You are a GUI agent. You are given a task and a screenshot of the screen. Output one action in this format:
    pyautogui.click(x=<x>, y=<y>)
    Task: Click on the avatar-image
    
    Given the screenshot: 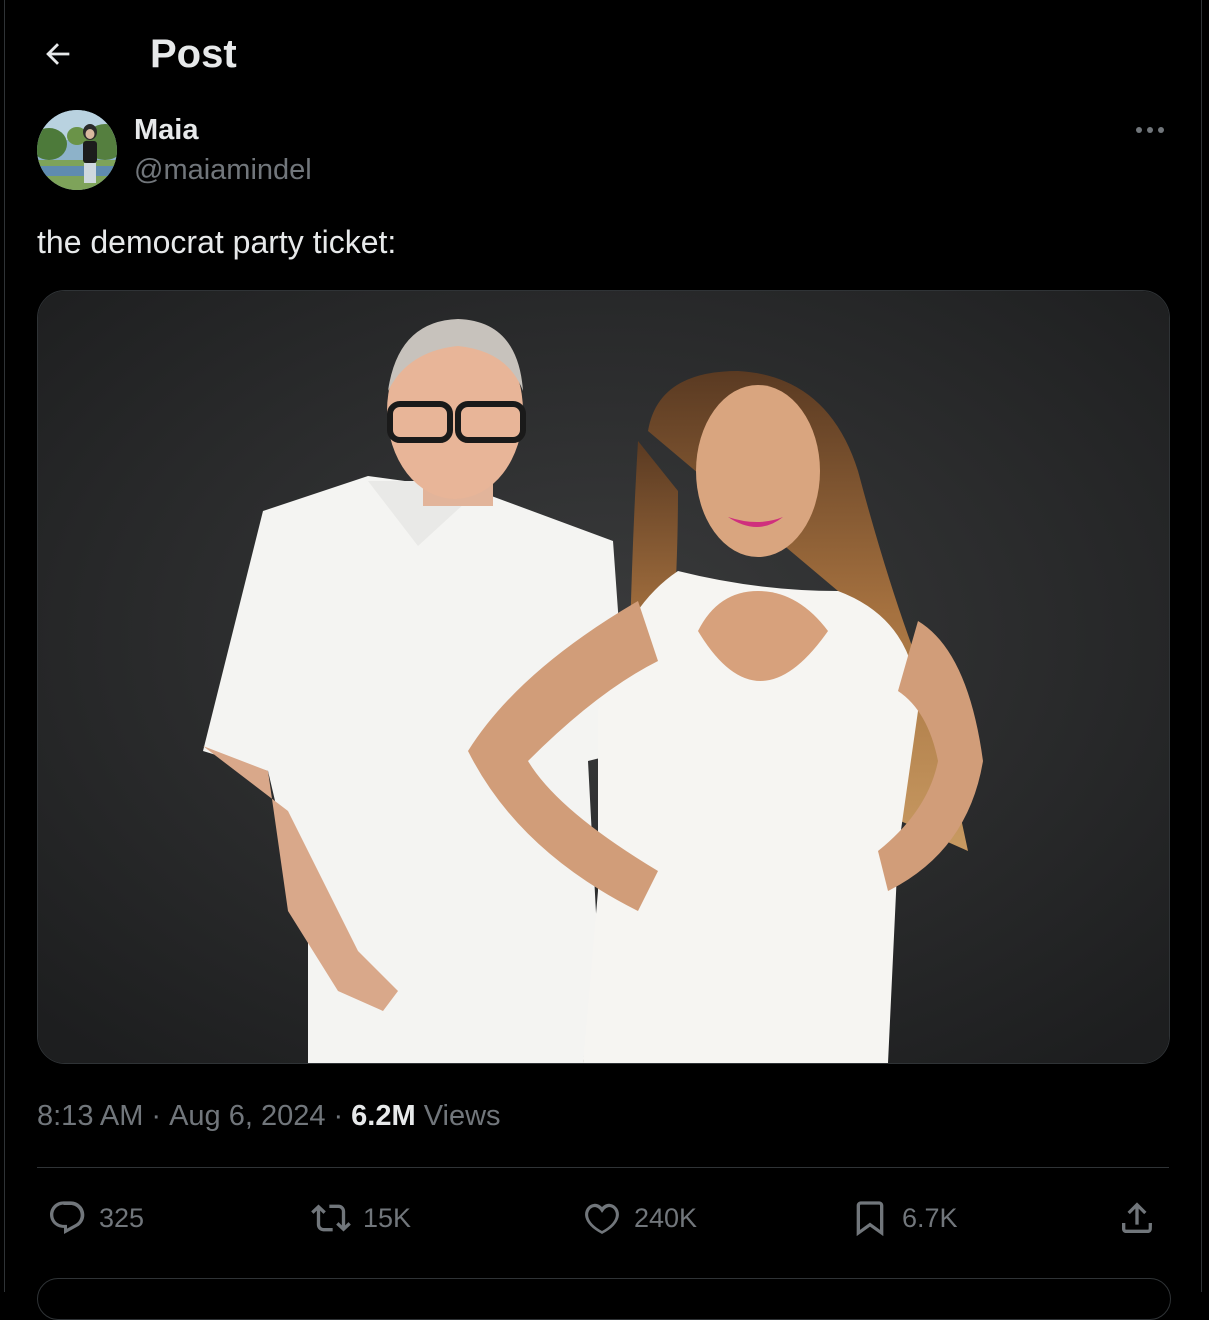 What is the action you would take?
    pyautogui.click(x=77, y=150)
    